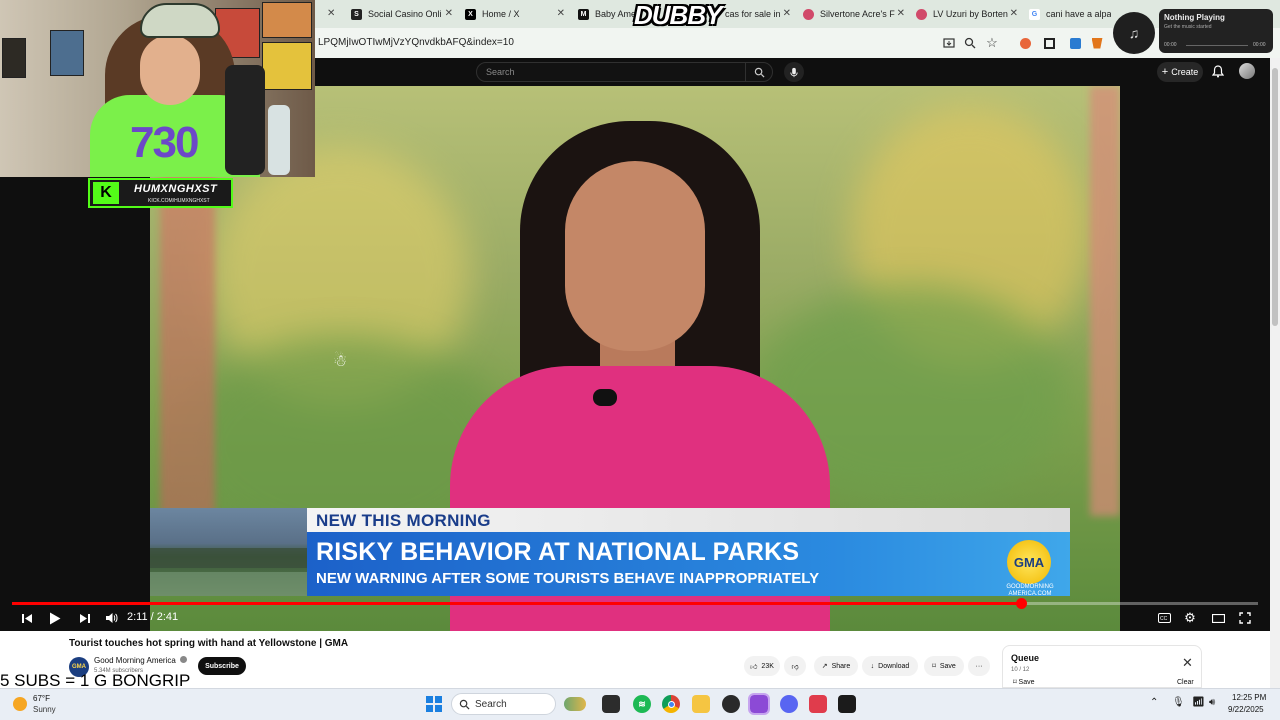 This screenshot has height=720, width=1280. What do you see at coordinates (331, 13) in the screenshot?
I see `tab-close-icon: ✕` at bounding box center [331, 13].